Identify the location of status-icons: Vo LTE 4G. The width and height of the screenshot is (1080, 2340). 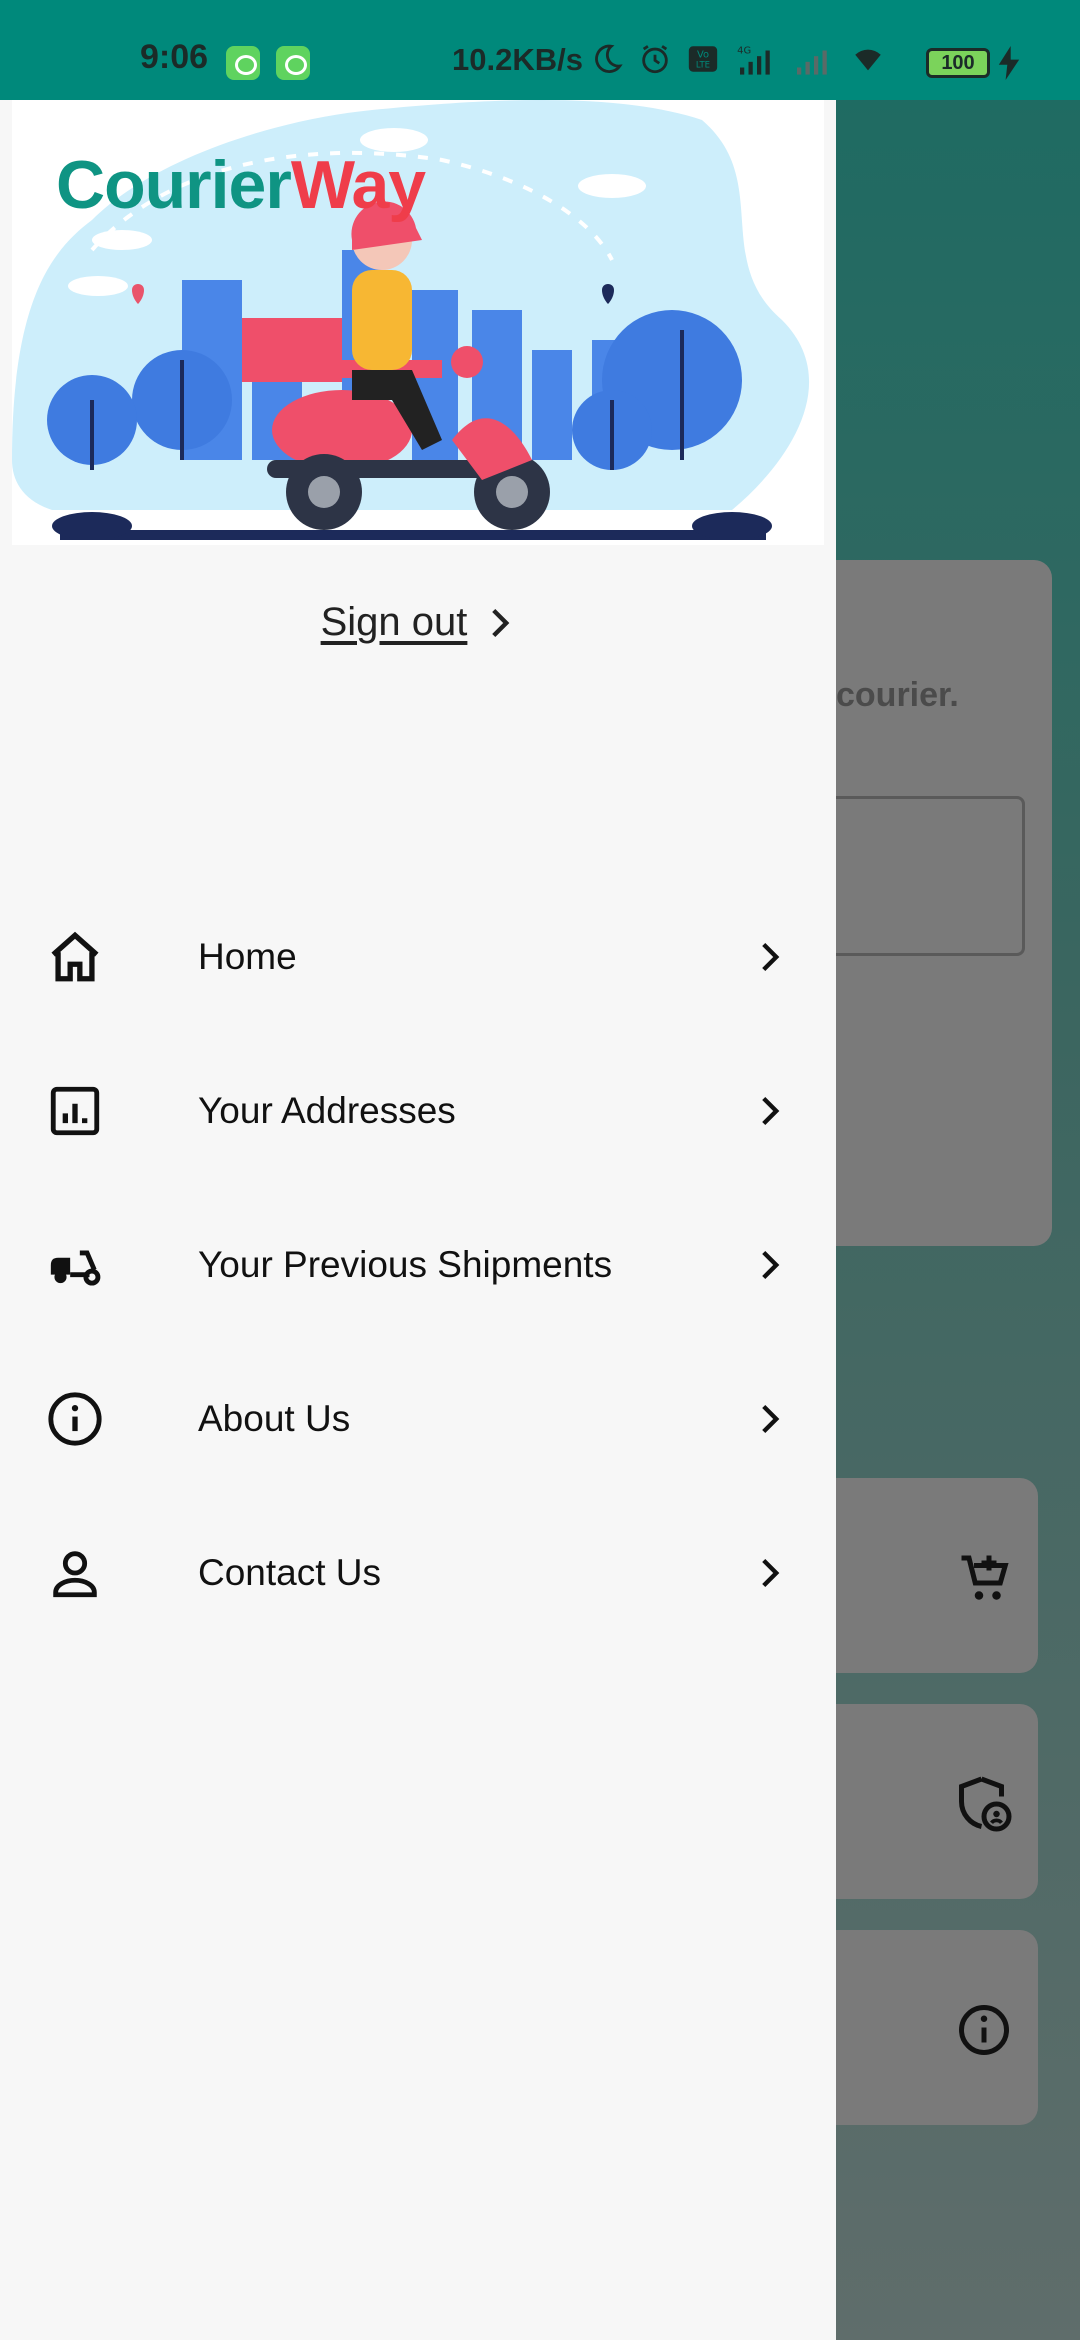
(739, 59).